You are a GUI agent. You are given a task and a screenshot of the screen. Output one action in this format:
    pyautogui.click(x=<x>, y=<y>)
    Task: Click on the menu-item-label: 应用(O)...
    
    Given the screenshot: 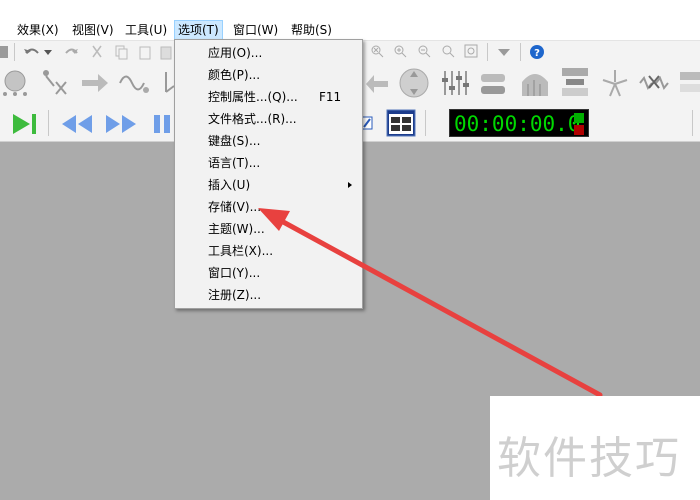 What is the action you would take?
    pyautogui.click(x=235, y=53)
    